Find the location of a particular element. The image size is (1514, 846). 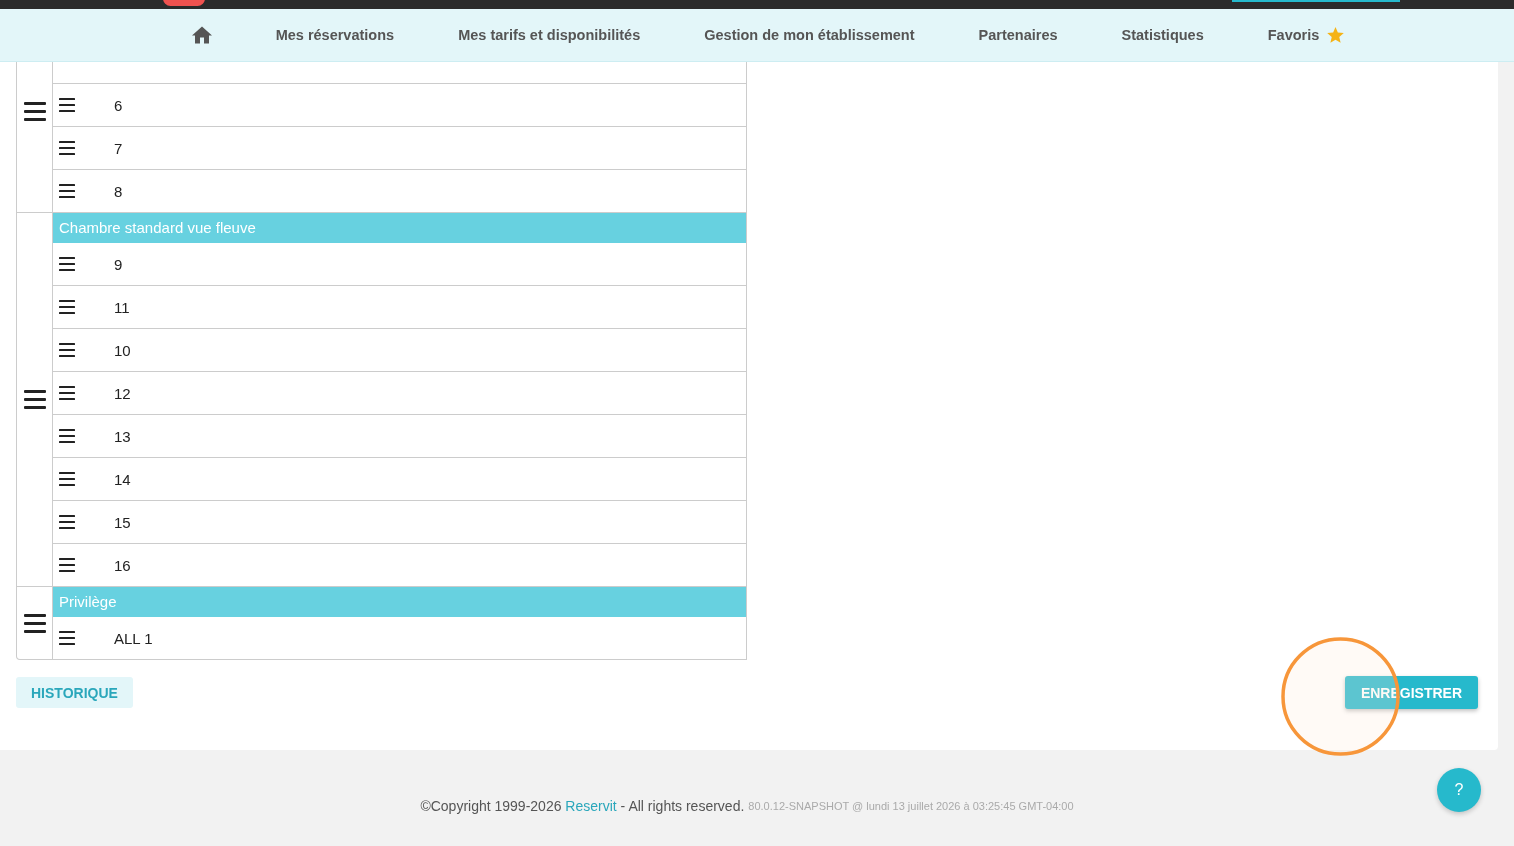

version-text: 80.0.12-SNAPSHOT @ lundi 13 juillet 2026 à 03:25:45 GMT-04:00 is located at coordinates (911, 806).